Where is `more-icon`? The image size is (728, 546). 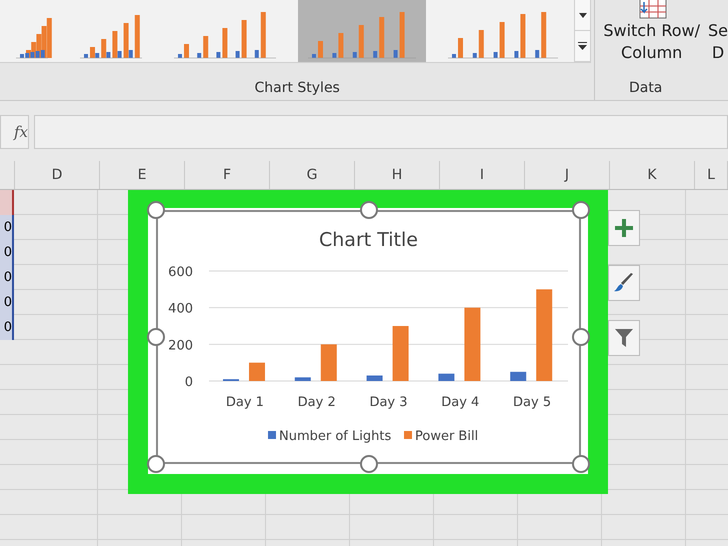 more-icon is located at coordinates (582, 46).